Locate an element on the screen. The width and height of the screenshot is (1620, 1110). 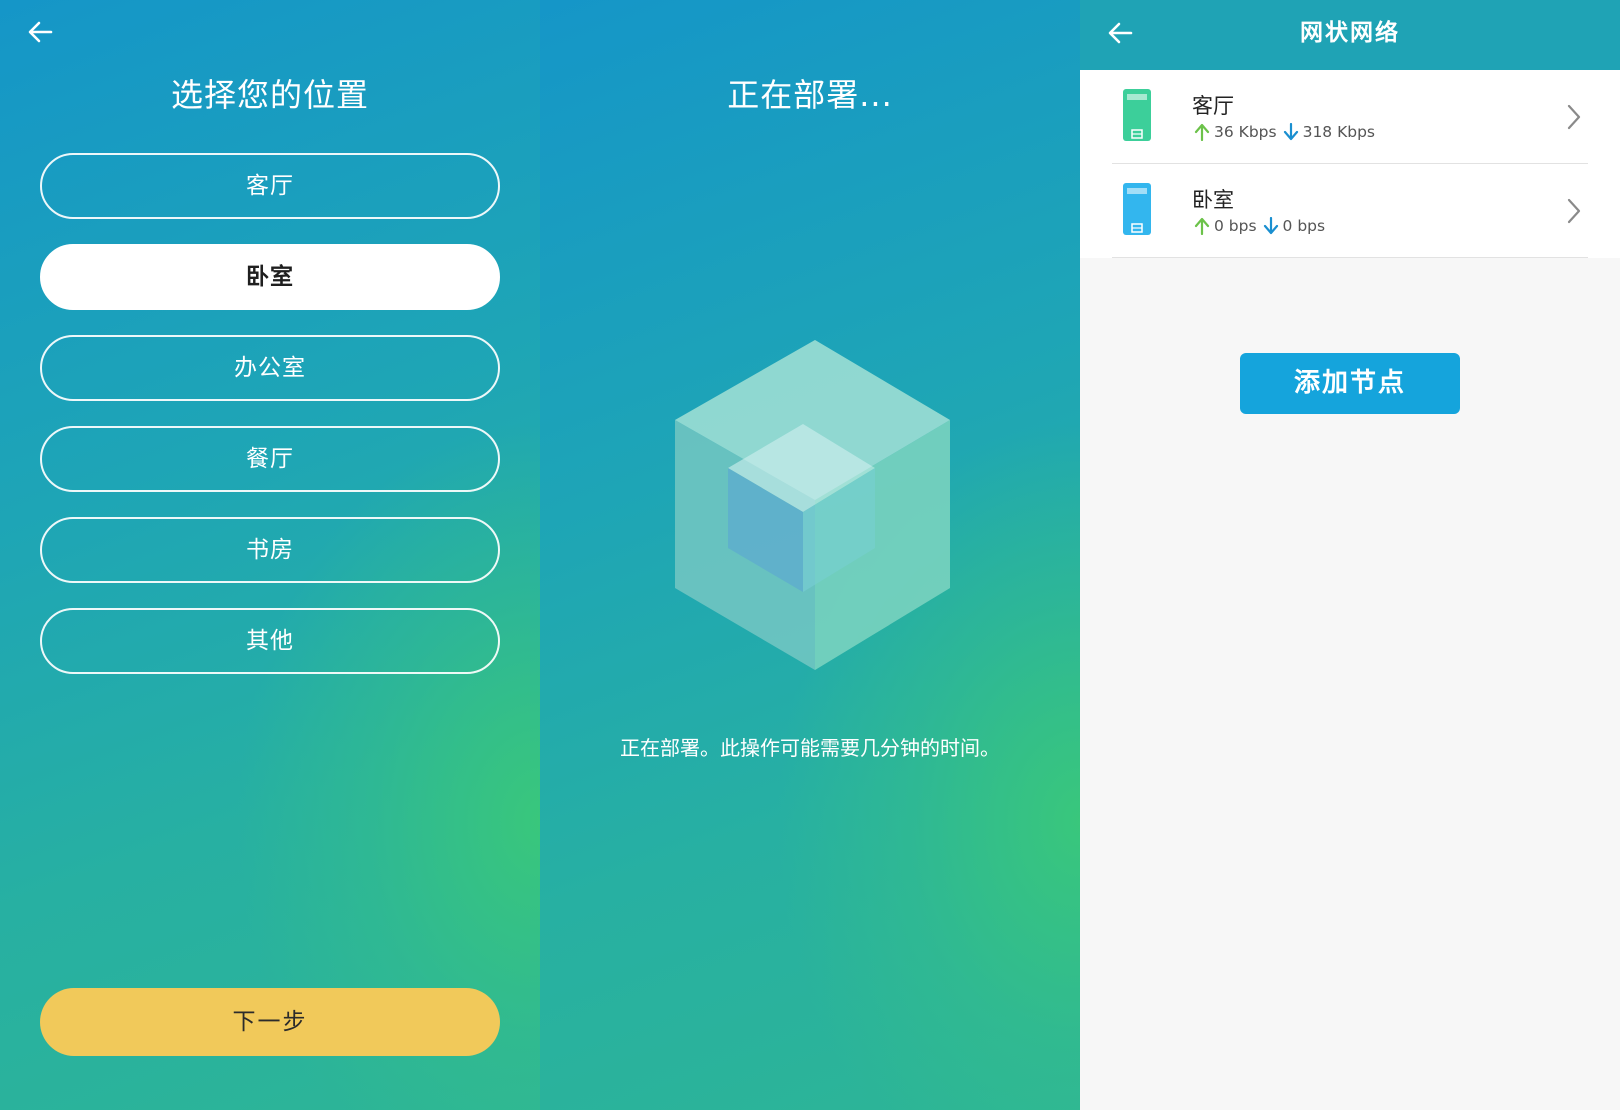
deploying-message: 正在部署。此操作可能需要几分钟的时间。 is located at coordinates (810, 748).